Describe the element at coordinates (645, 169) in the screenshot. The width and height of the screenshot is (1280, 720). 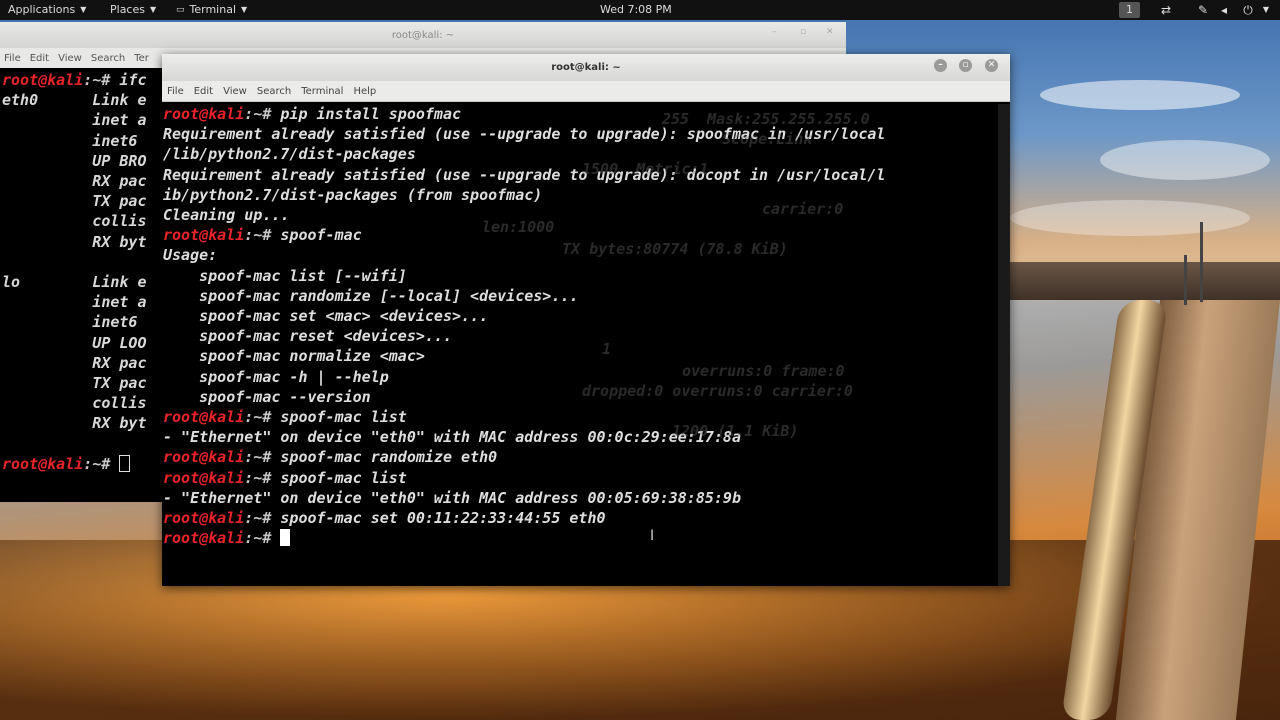
I see `background-ghost-text: 1500 Metric:1` at that location.